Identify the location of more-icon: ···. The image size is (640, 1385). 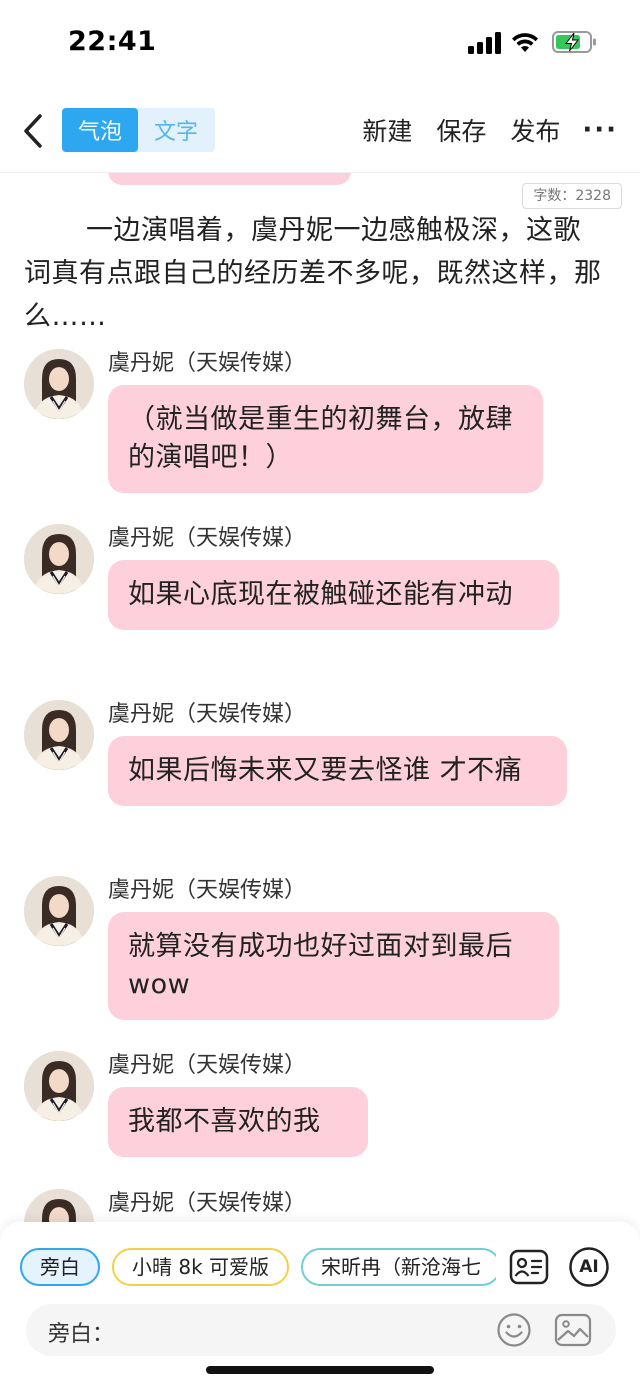
(600, 130).